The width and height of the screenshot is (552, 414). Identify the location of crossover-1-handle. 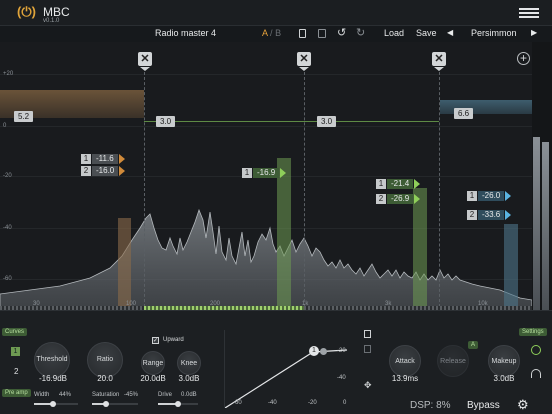
(145, 69).